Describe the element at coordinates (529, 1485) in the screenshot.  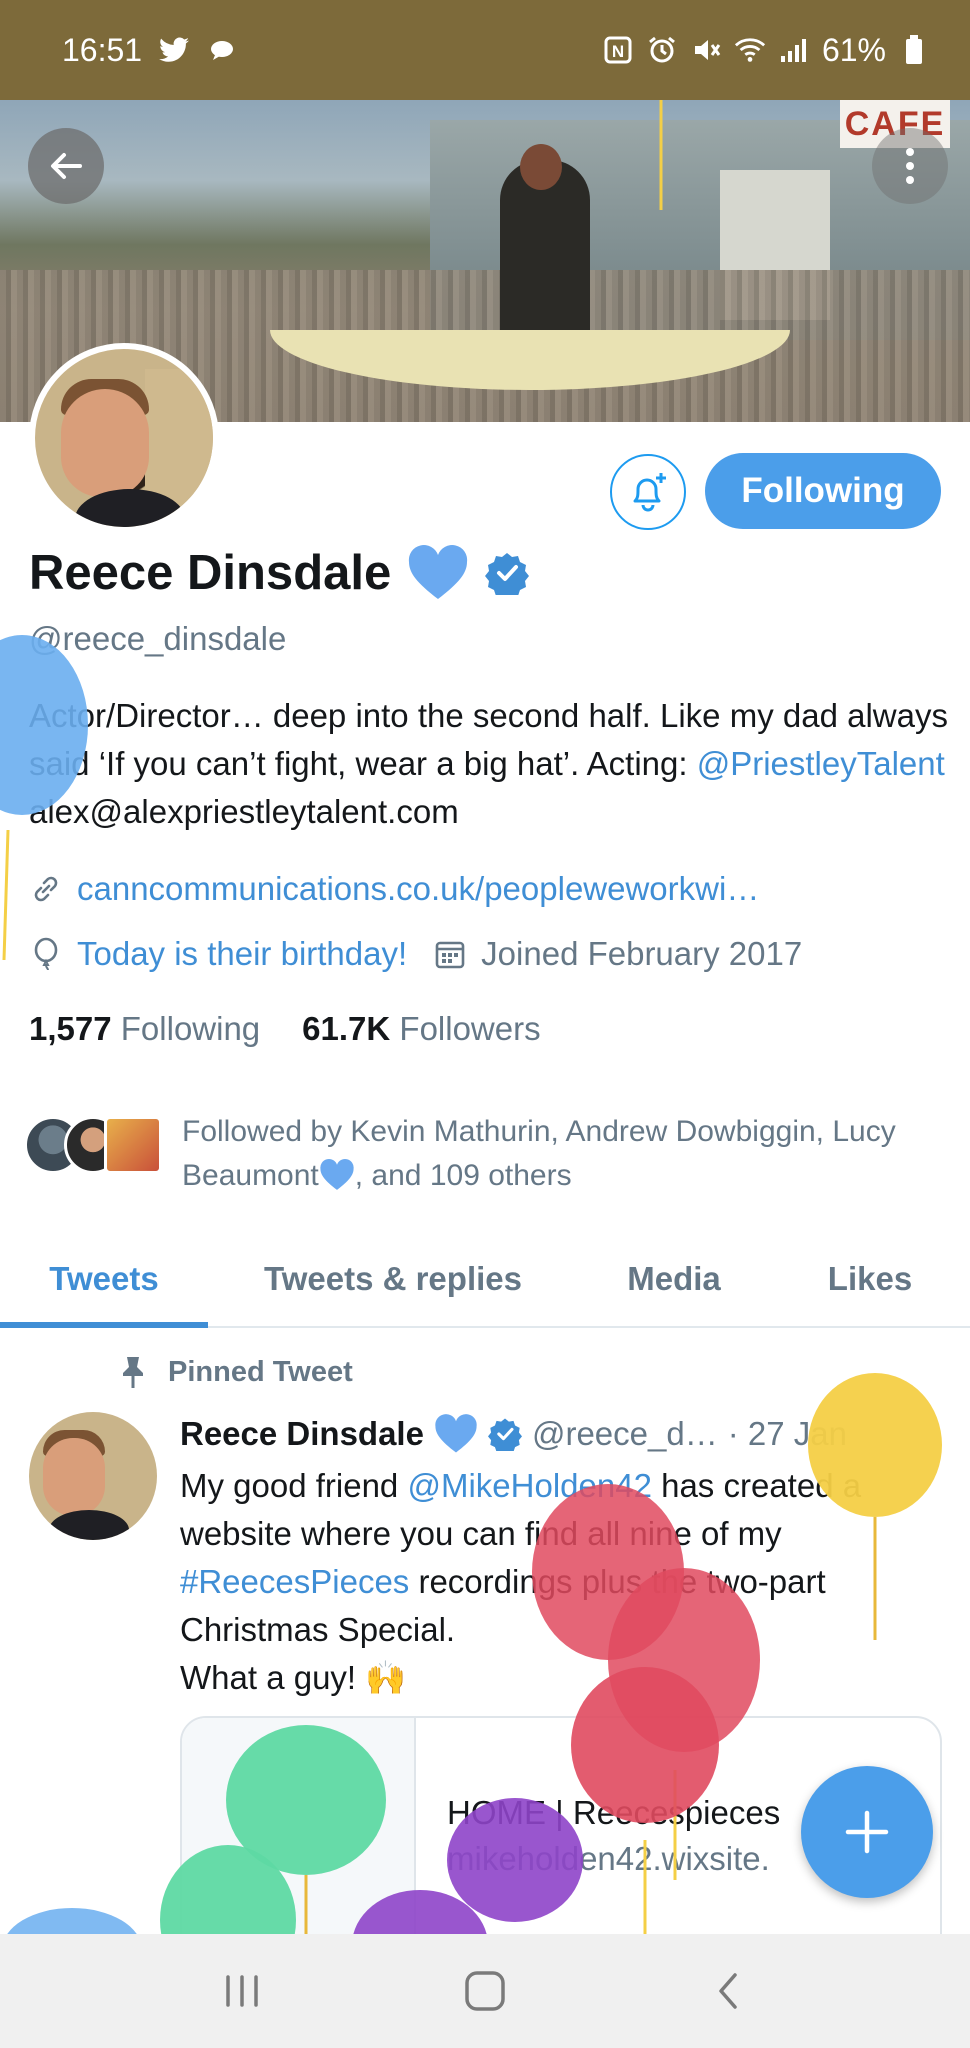
I see `tweet-mention-link: @MikeHolden42` at that location.